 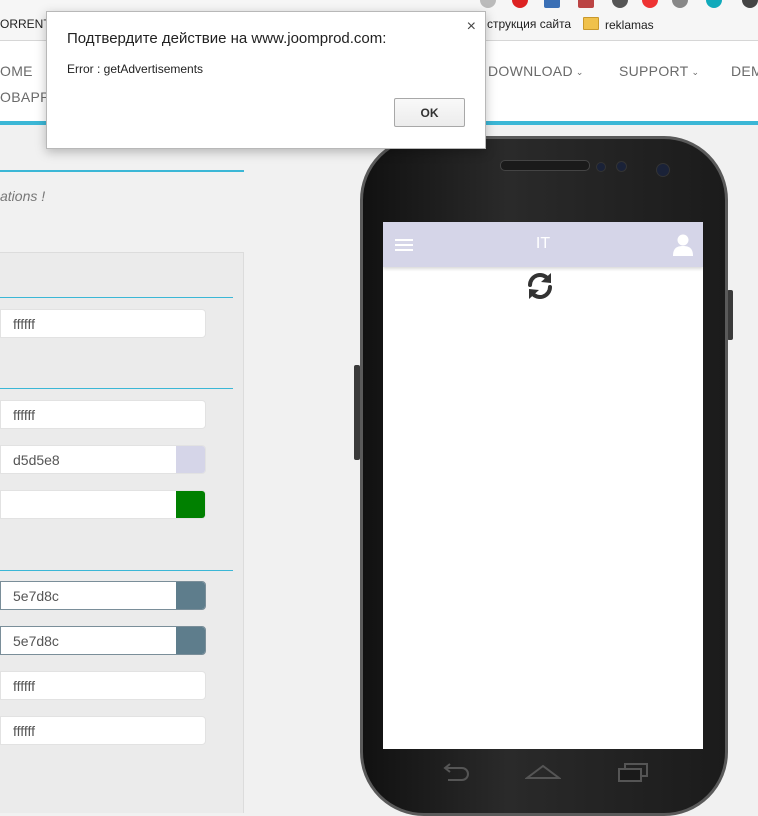 I want to click on nav-home: OME, so click(x=16, y=71).